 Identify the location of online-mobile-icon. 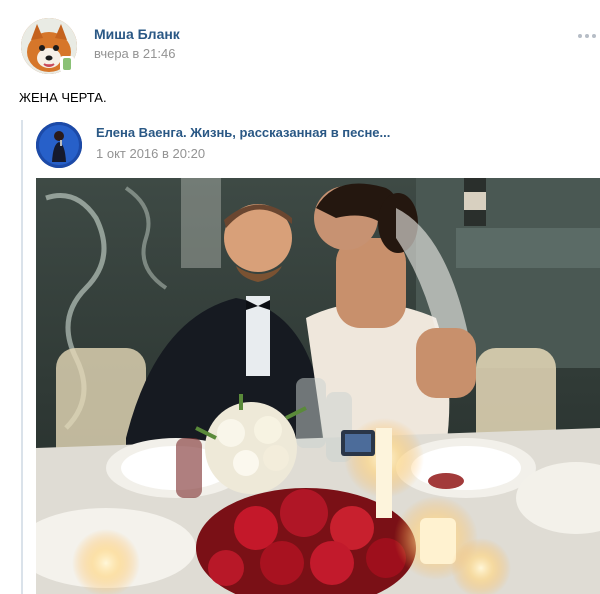
(67, 64).